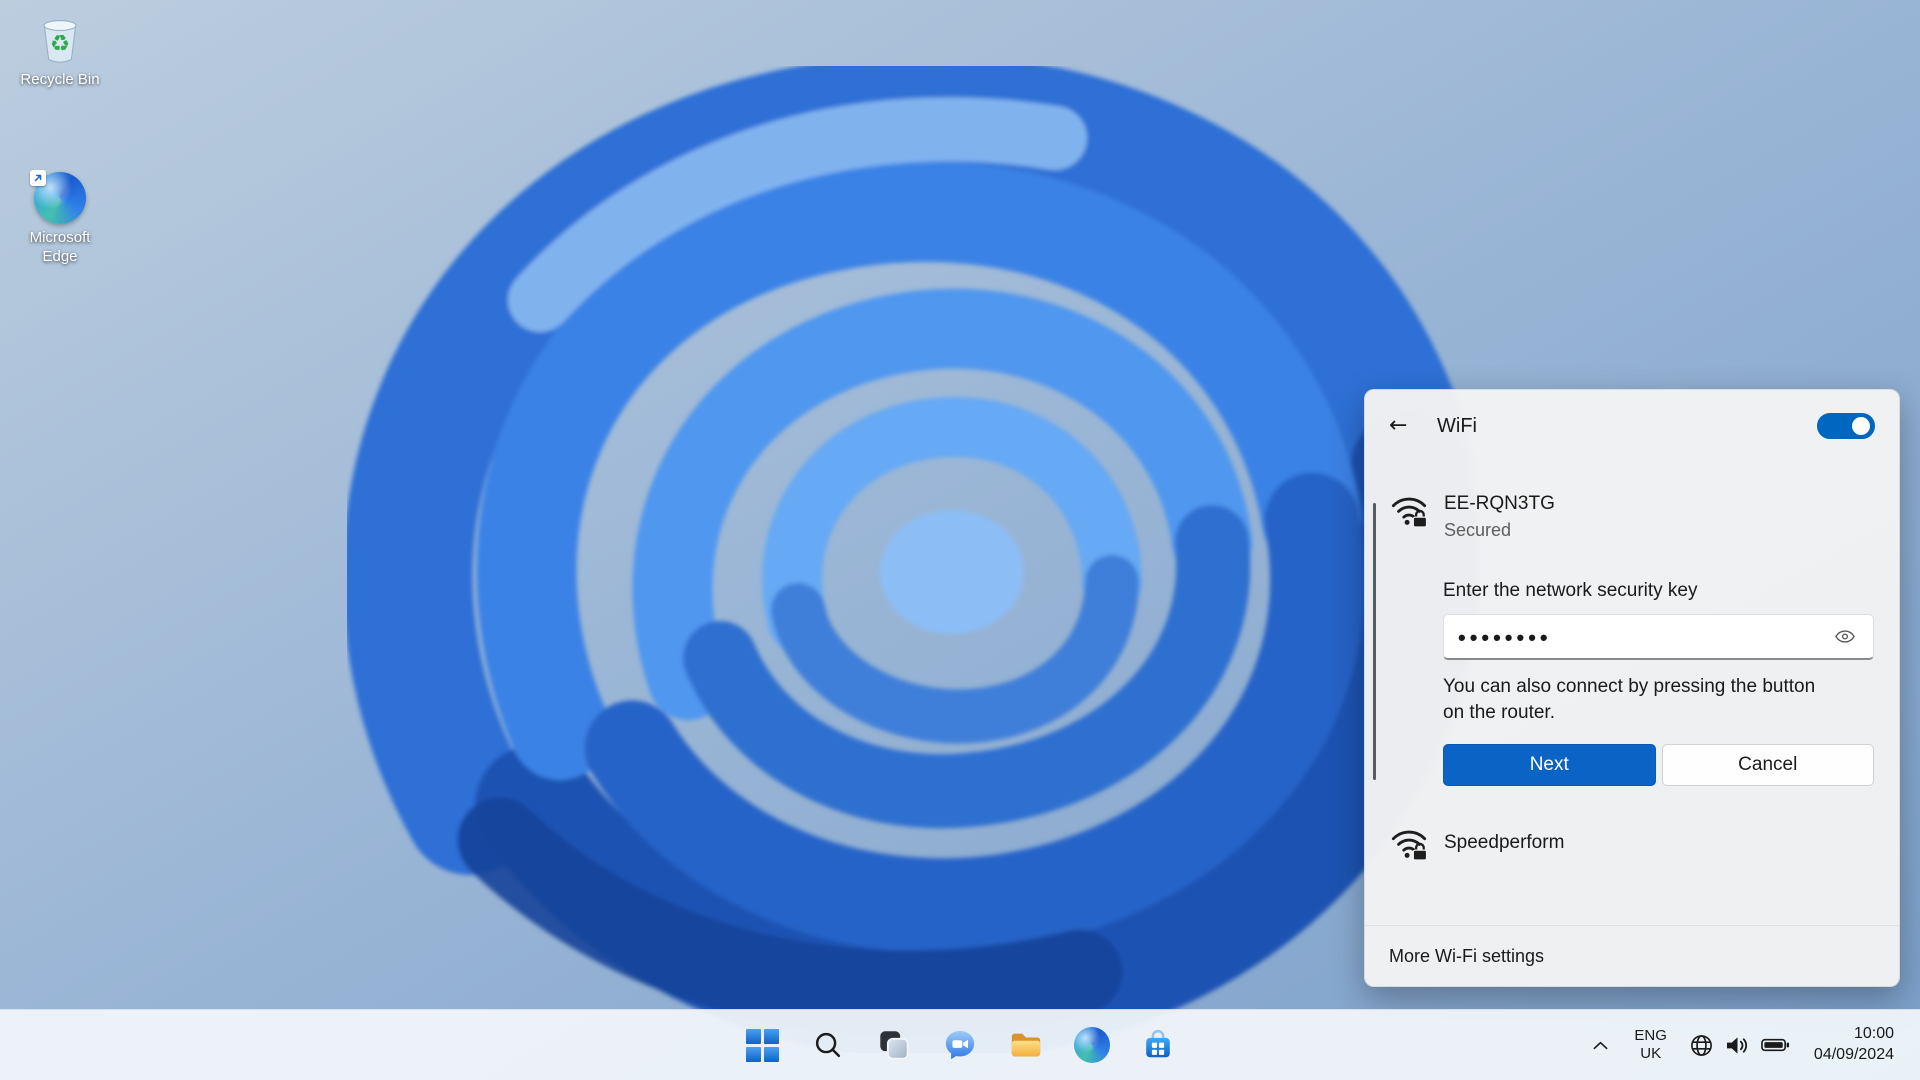 This screenshot has width=1920, height=1080. Describe the element at coordinates (1861, 426) in the screenshot. I see `toggle-knob` at that location.